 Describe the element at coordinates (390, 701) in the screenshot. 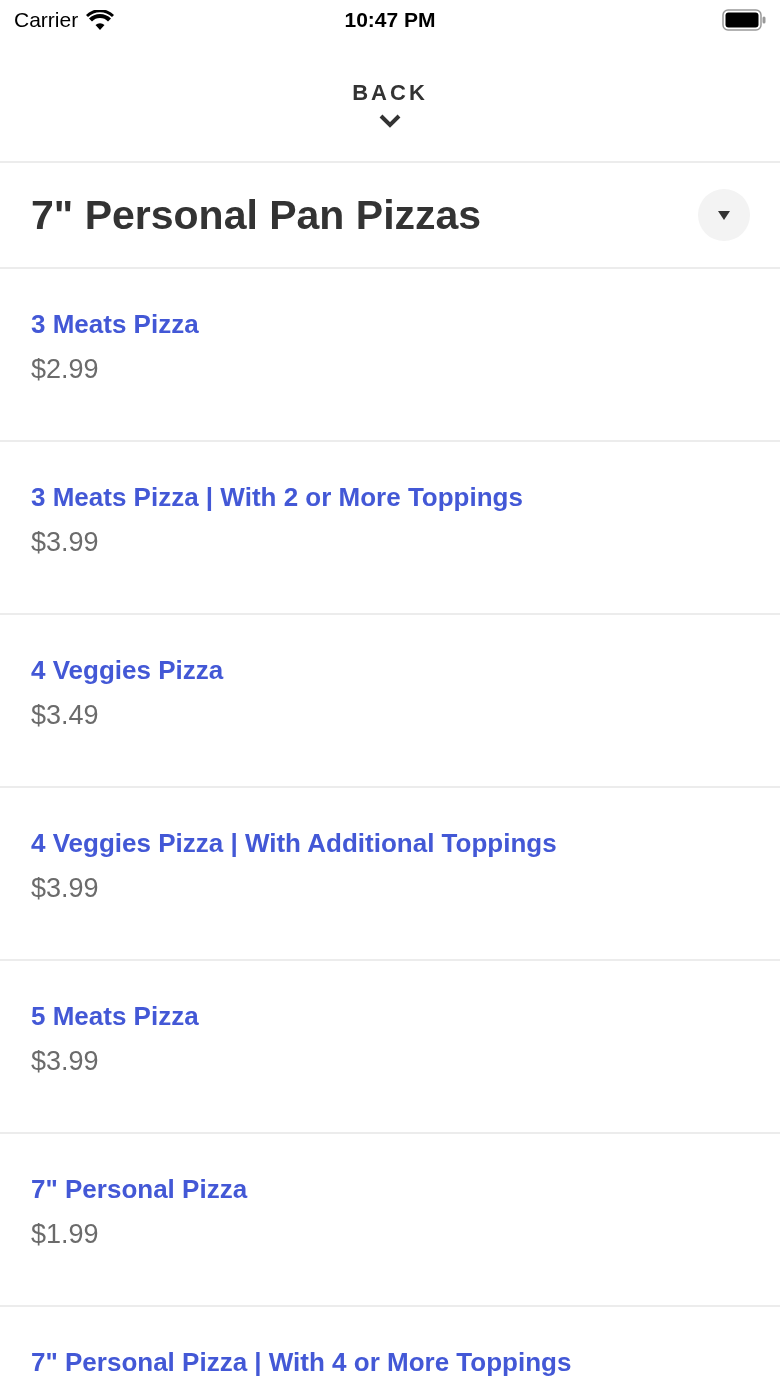

I see `menu-item-row: 4 Veggies Pizza $3.49` at that location.